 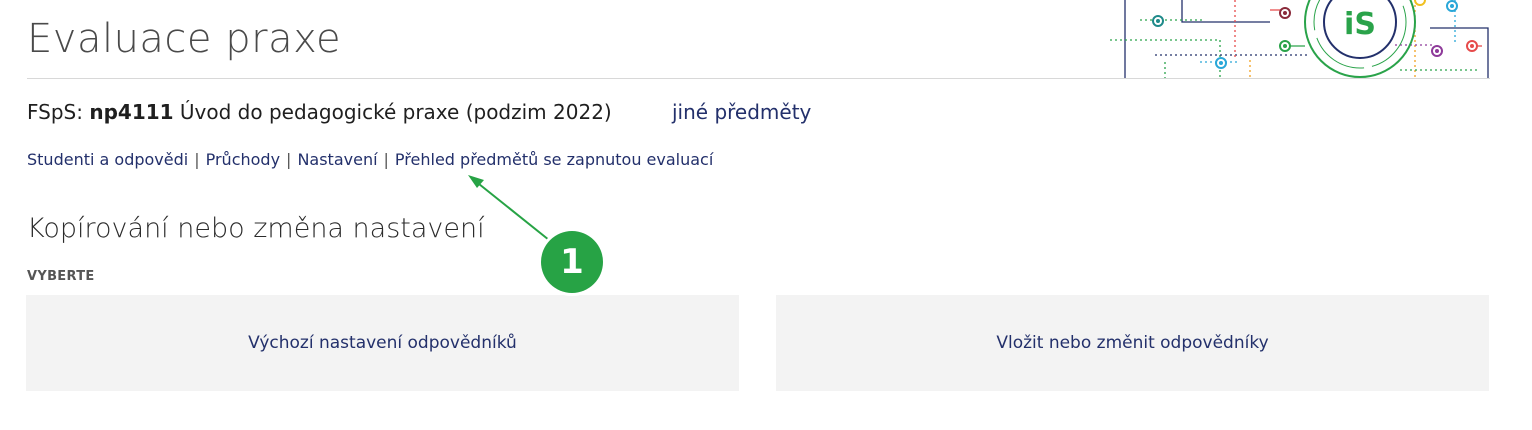 I want to click on circuit-lines-decoration, so click(x=1299, y=39).